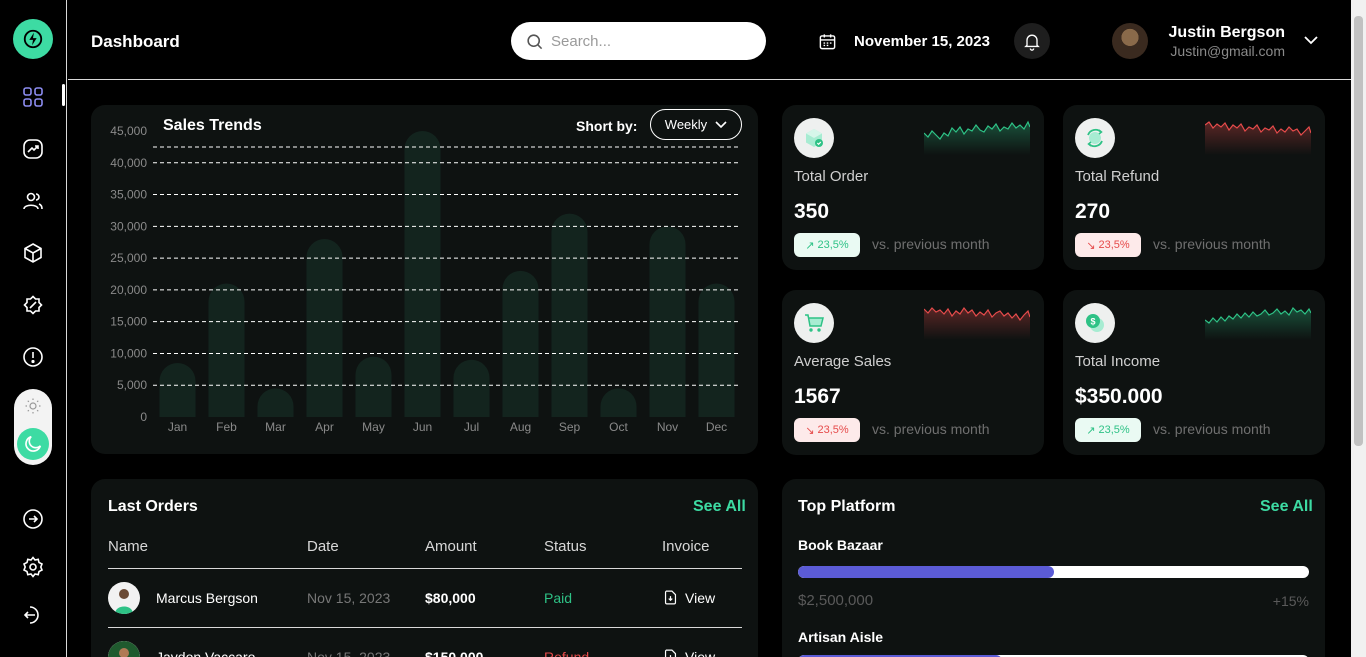 This screenshot has width=1366, height=657. Describe the element at coordinates (651, 41) in the screenshot. I see `search-input` at that location.